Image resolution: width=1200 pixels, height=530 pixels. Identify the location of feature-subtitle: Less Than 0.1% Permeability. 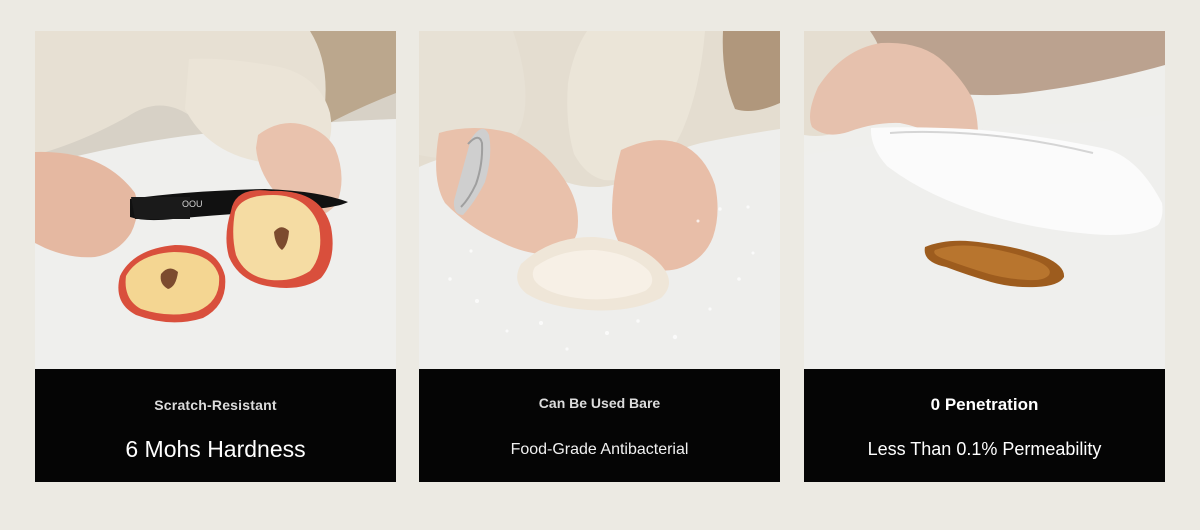
(984, 449).